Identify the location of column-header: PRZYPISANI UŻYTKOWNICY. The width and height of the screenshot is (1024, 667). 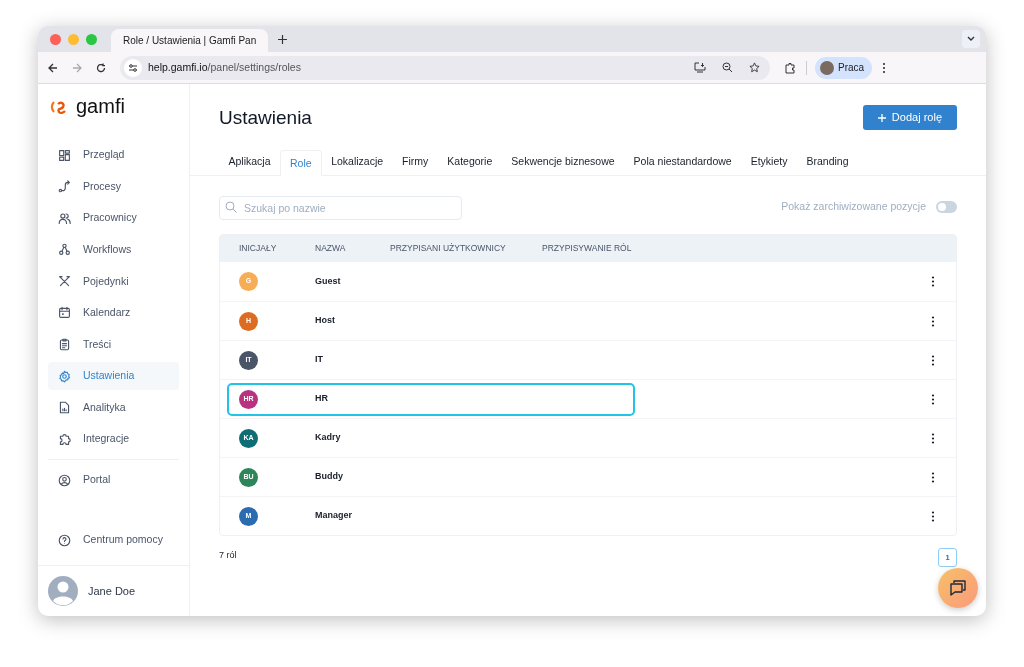
(448, 248).